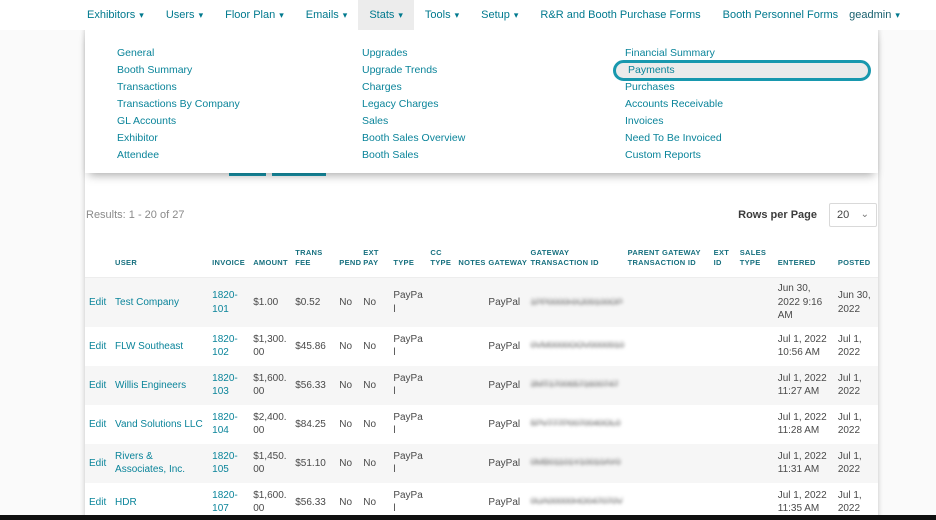  Describe the element at coordinates (225, 385) in the screenshot. I see `invoice-link: 1820-103` at that location.